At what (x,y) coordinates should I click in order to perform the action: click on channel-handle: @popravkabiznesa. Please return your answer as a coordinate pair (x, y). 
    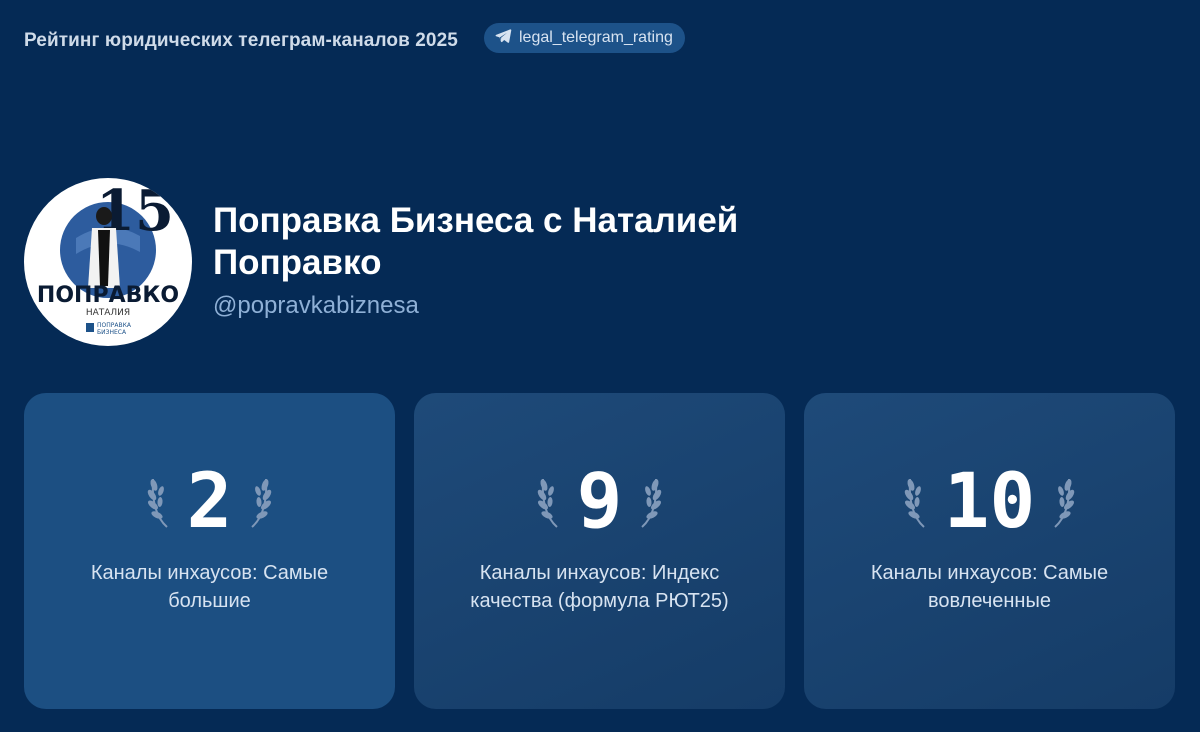
    Looking at the image, I should click on (316, 306).